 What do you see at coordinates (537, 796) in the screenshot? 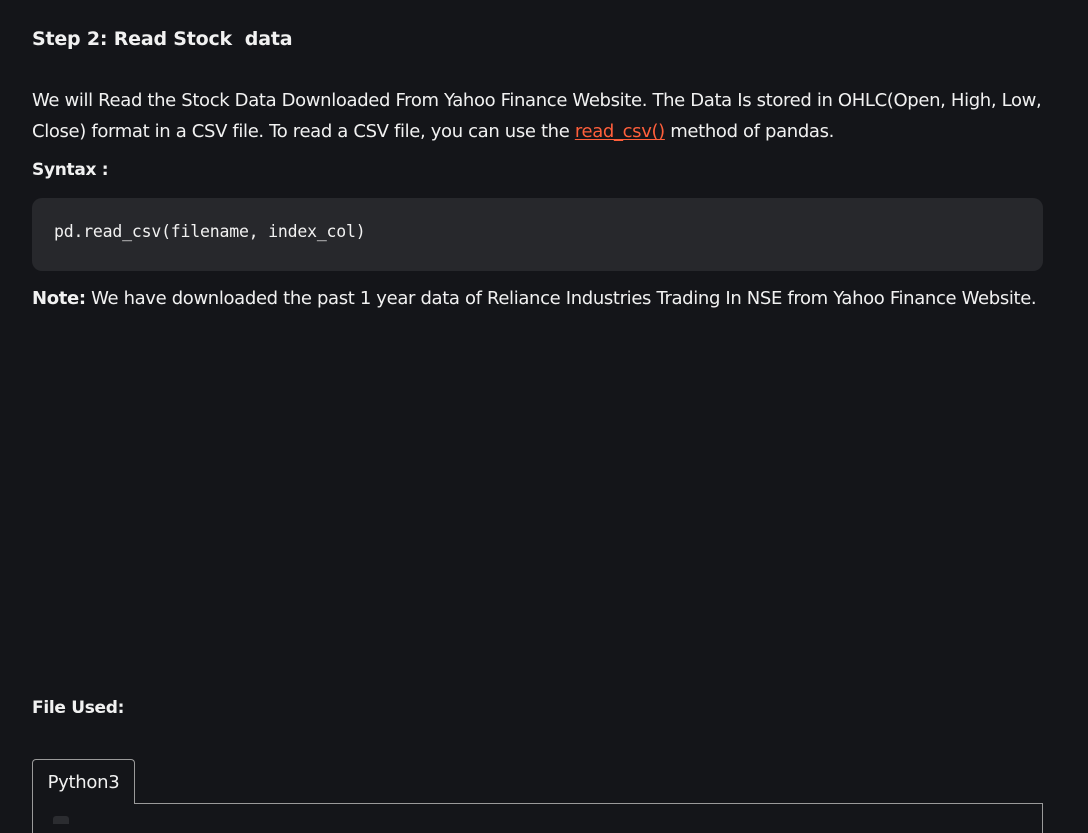
I see `code-tab-bar: Python3` at bounding box center [537, 796].